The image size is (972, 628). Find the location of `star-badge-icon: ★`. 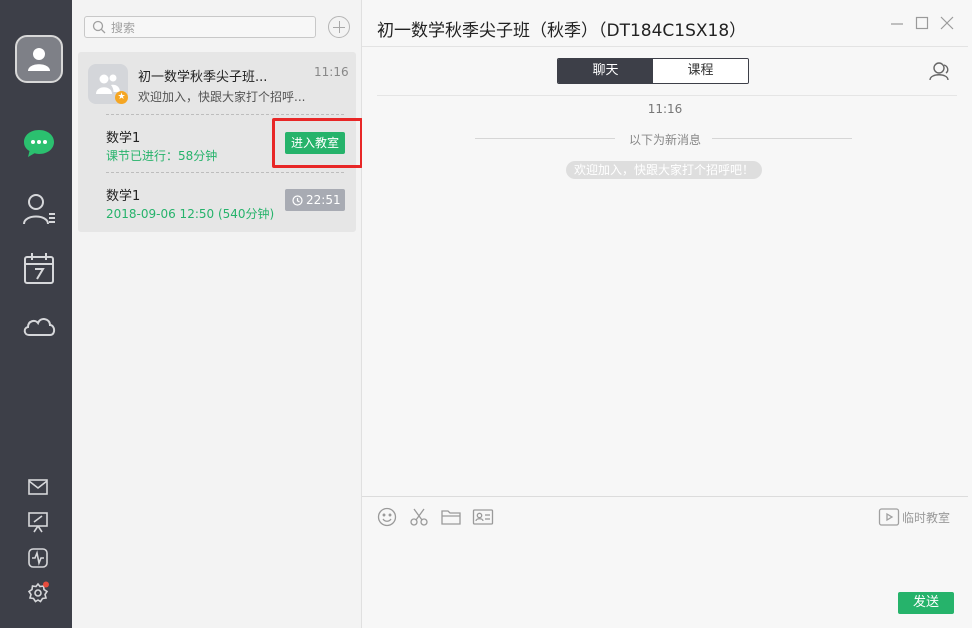

star-badge-icon: ★ is located at coordinates (121, 97).